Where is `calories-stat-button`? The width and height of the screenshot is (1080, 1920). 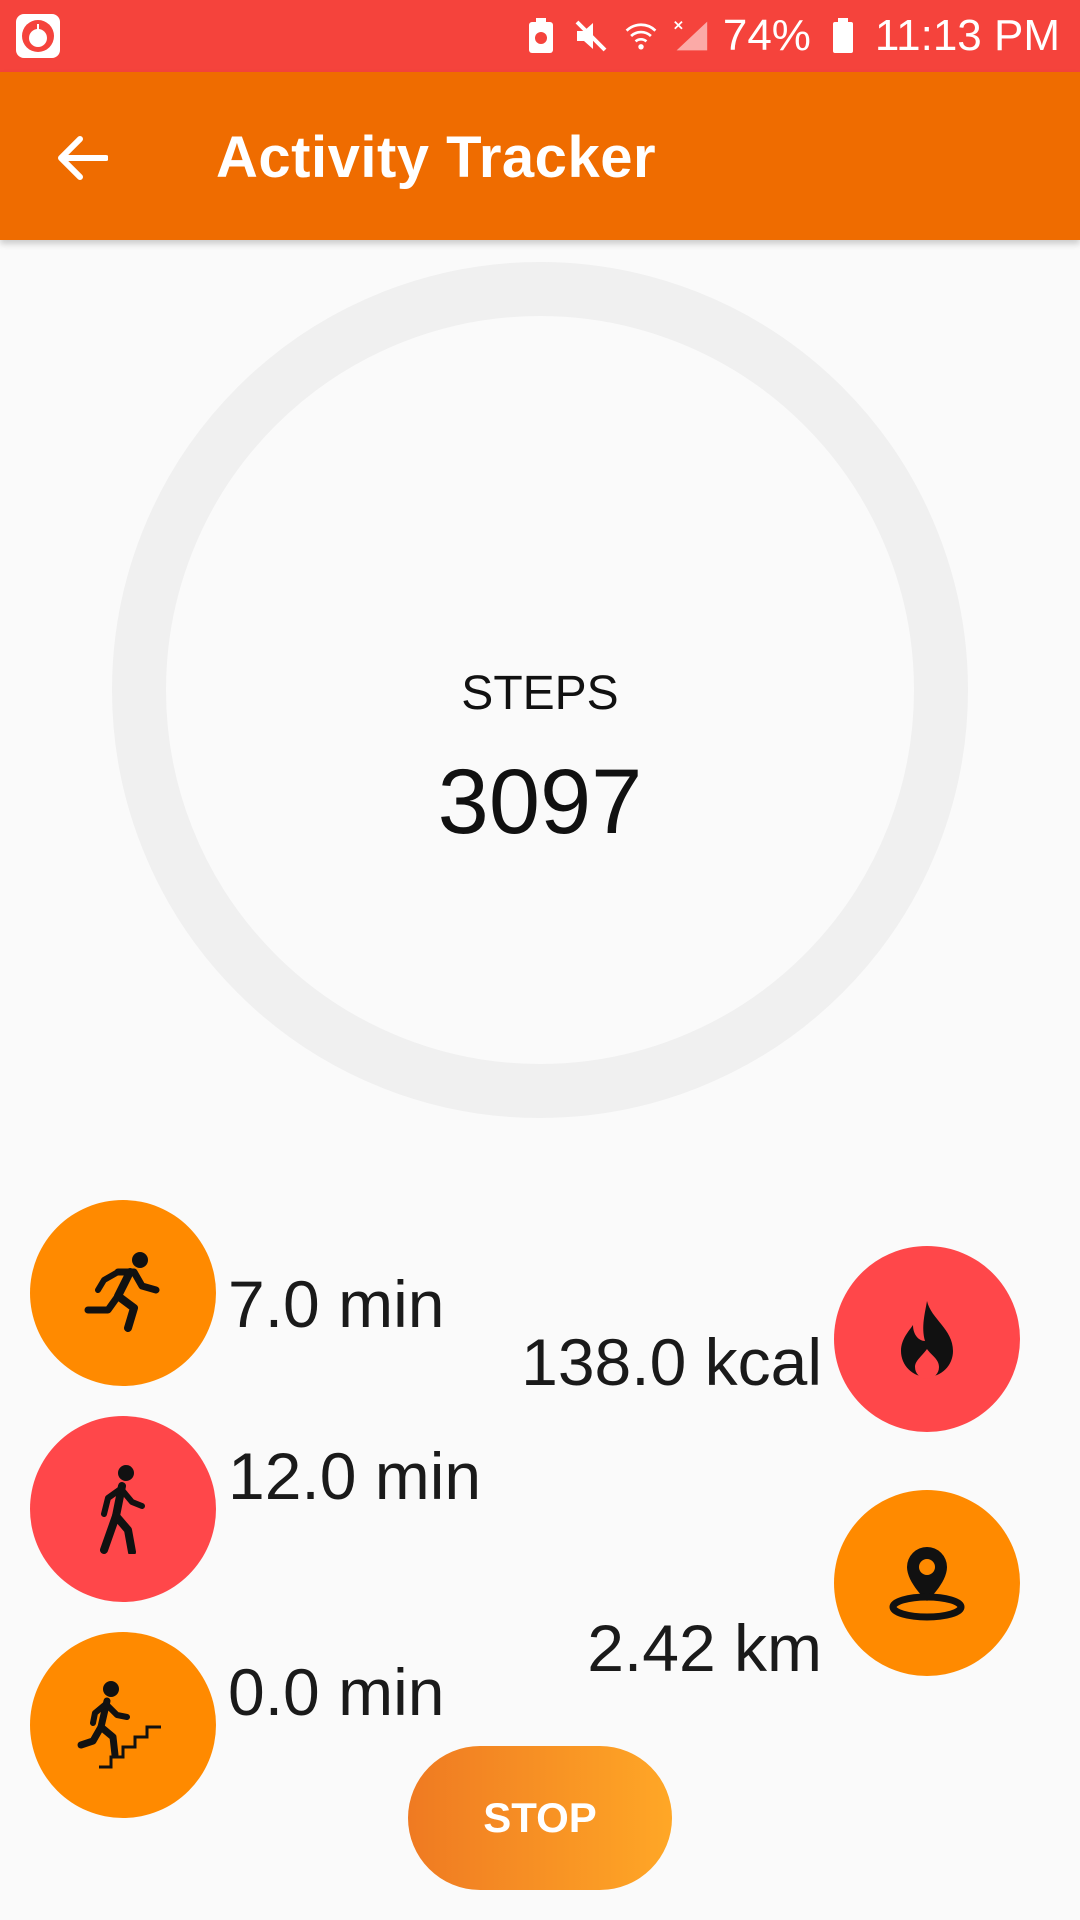
calories-stat-button is located at coordinates (927, 1339).